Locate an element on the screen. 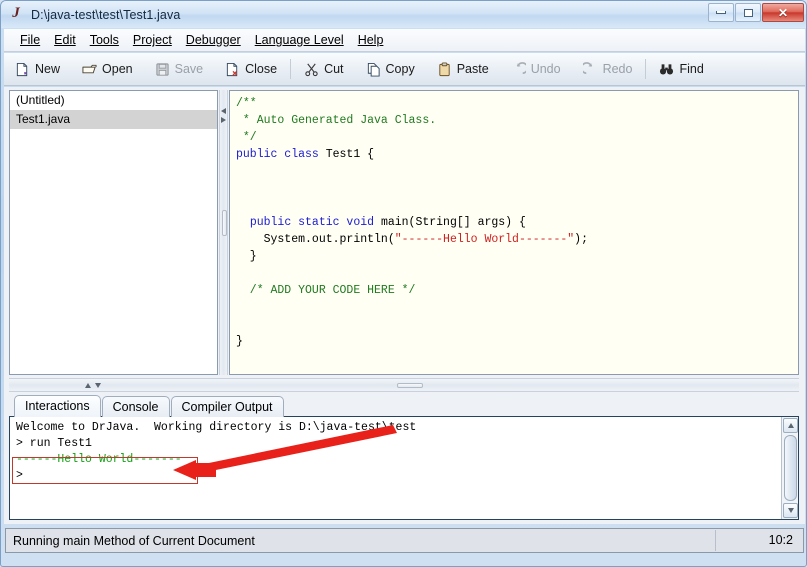 Image resolution: width=807 pixels, height=567 pixels. toolbar-redo-button: Redo is located at coordinates (608, 69).